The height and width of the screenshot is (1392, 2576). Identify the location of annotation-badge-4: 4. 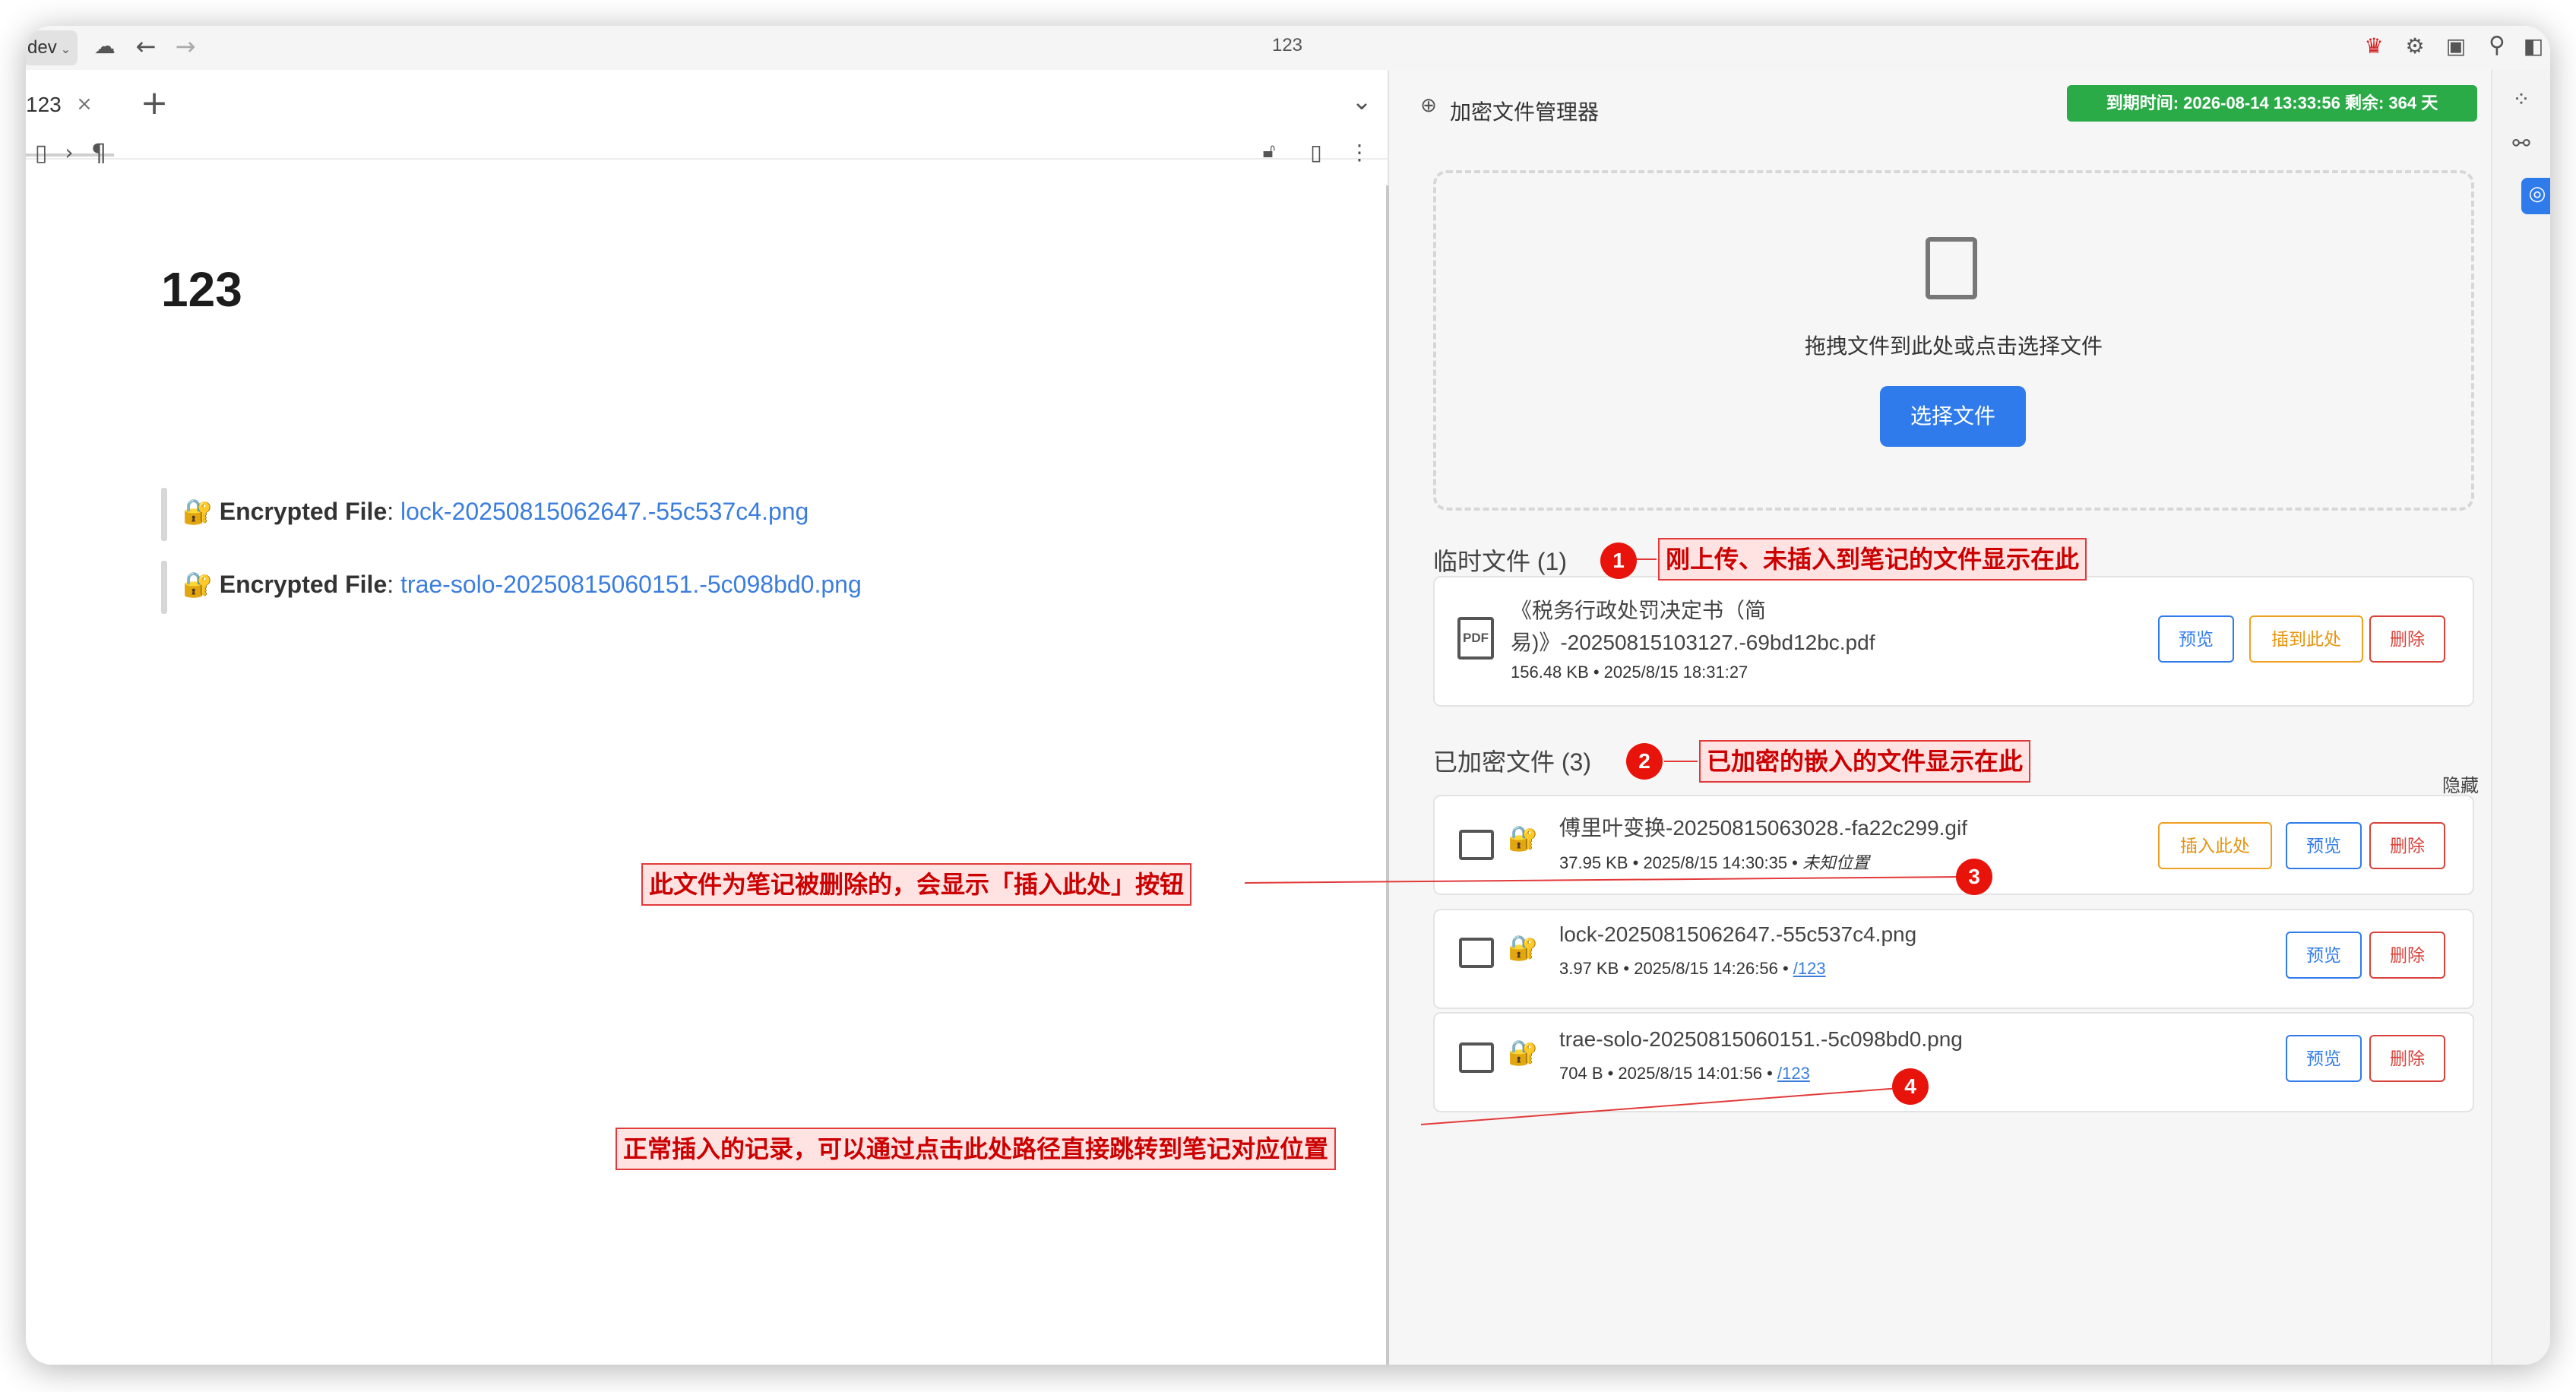
(1910, 1086).